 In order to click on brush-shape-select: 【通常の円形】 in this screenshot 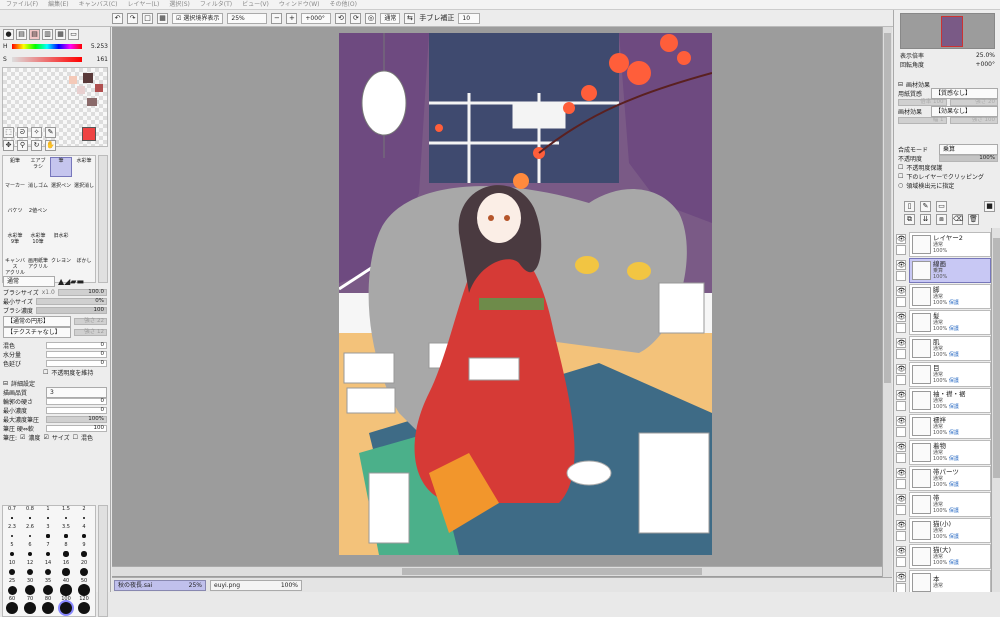, I will do `click(37, 321)`.